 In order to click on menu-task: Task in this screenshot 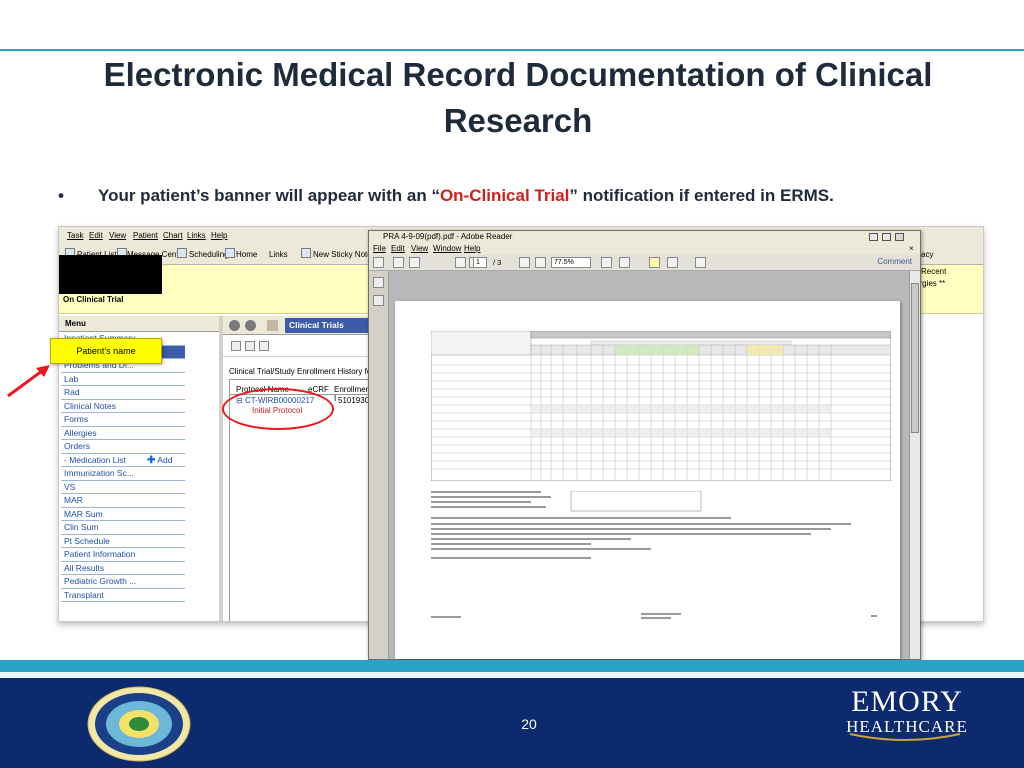, I will do `click(75, 235)`.